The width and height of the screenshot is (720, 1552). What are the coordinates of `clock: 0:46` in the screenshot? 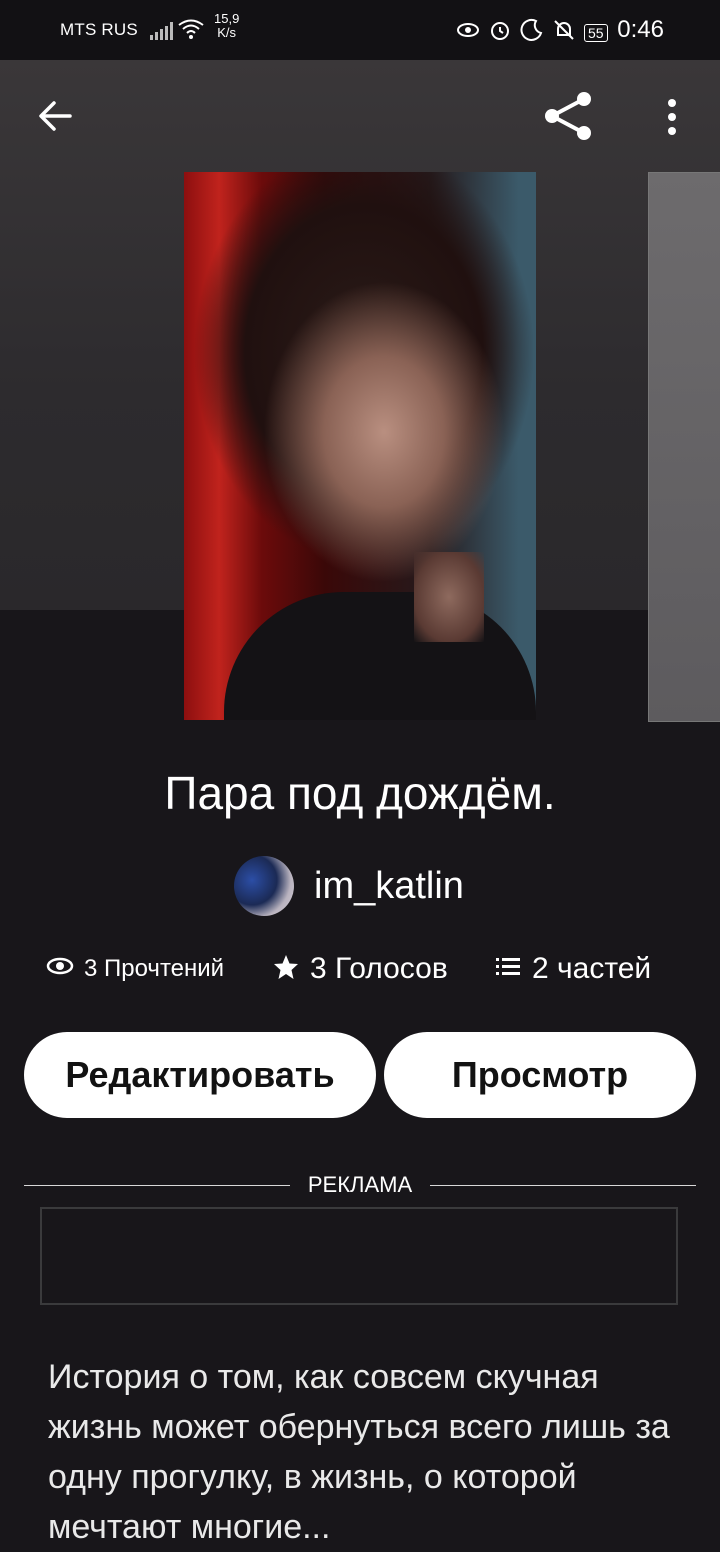 It's located at (640, 29).